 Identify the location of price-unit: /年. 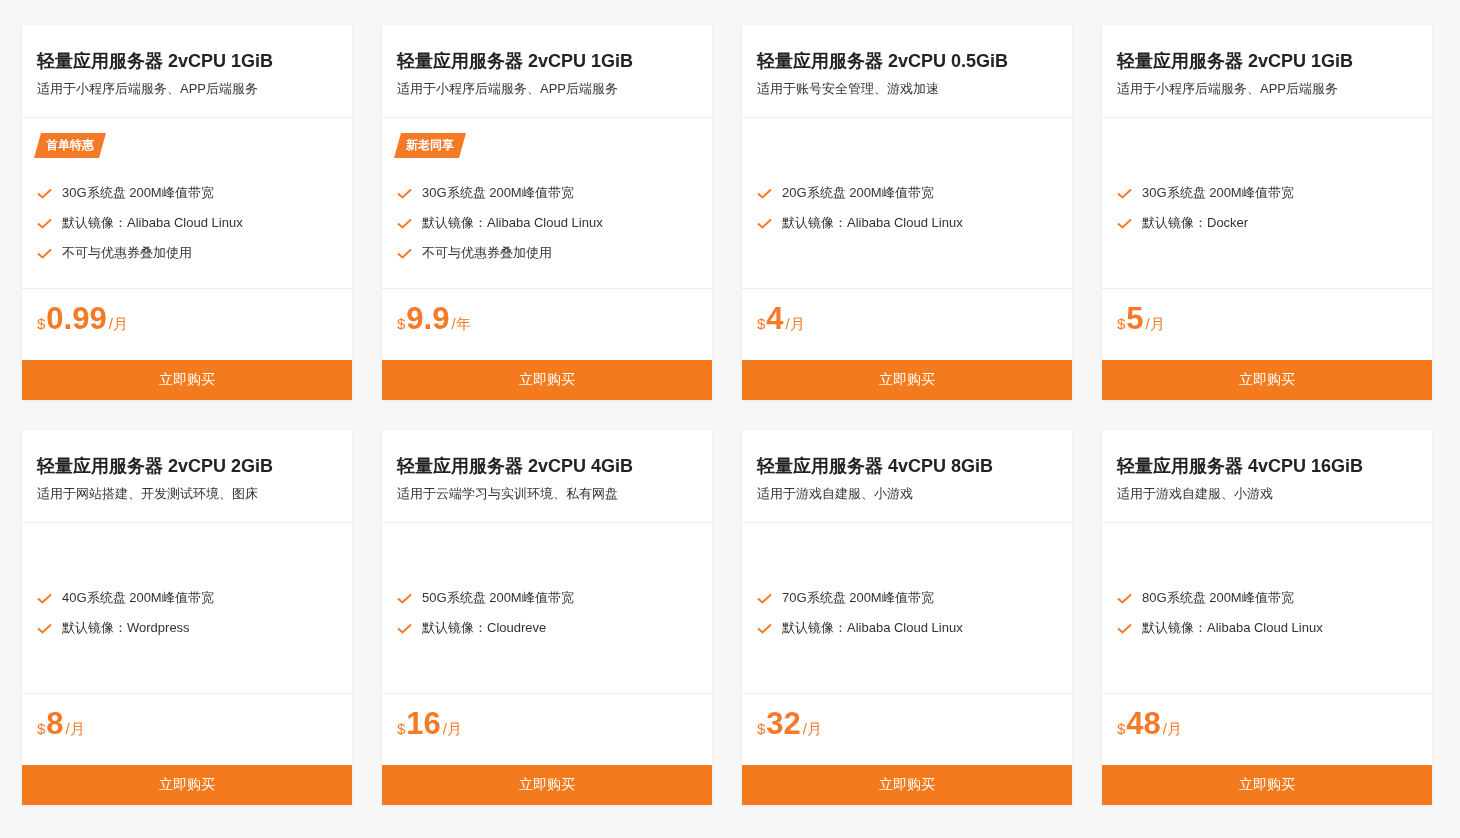
(461, 324).